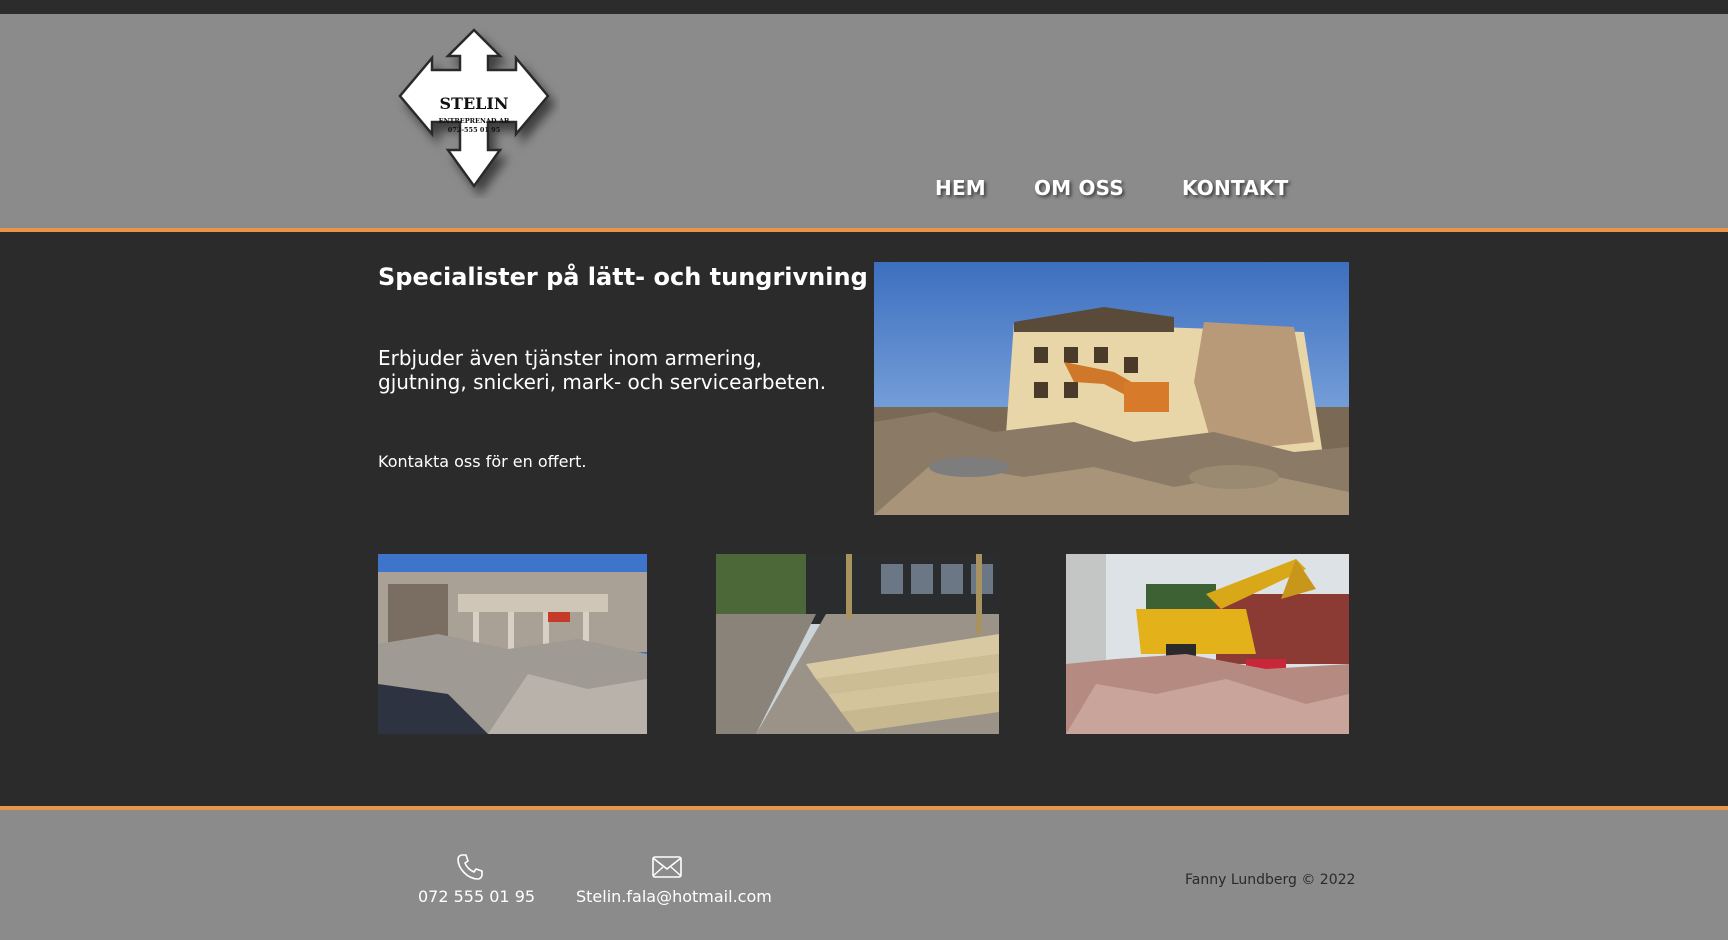 The height and width of the screenshot is (940, 1728). Describe the element at coordinates (1235, 188) in the screenshot. I see `nav-contact: KONTAKT` at that location.